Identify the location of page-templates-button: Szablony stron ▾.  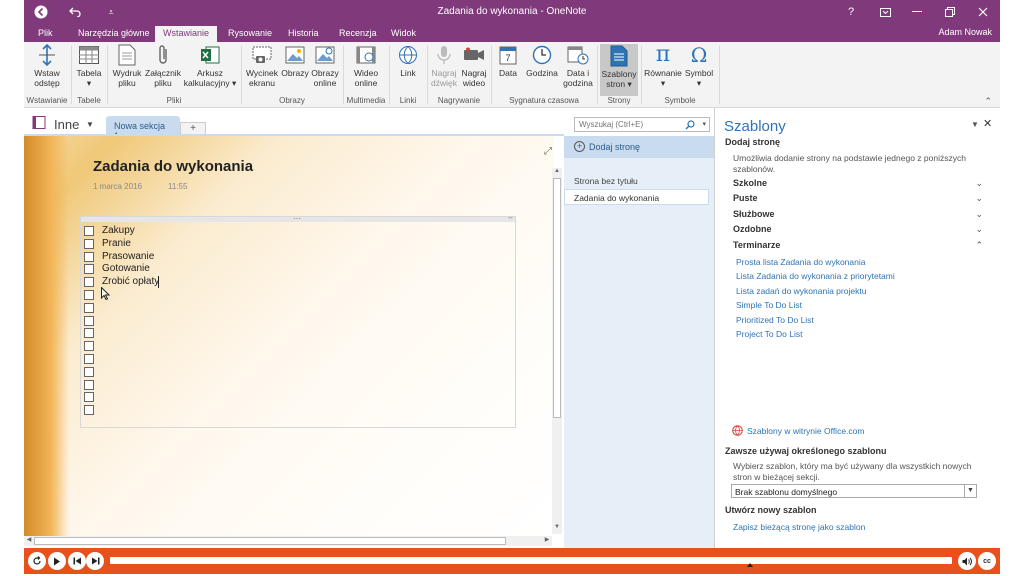
(619, 70).